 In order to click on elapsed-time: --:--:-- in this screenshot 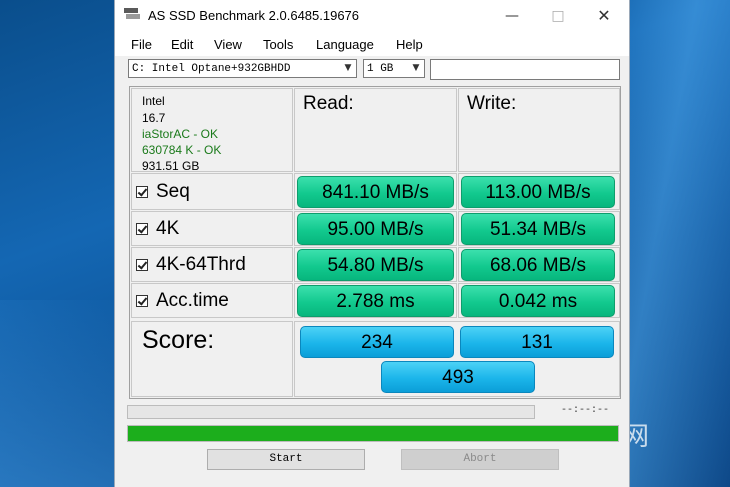, I will do `click(585, 410)`.